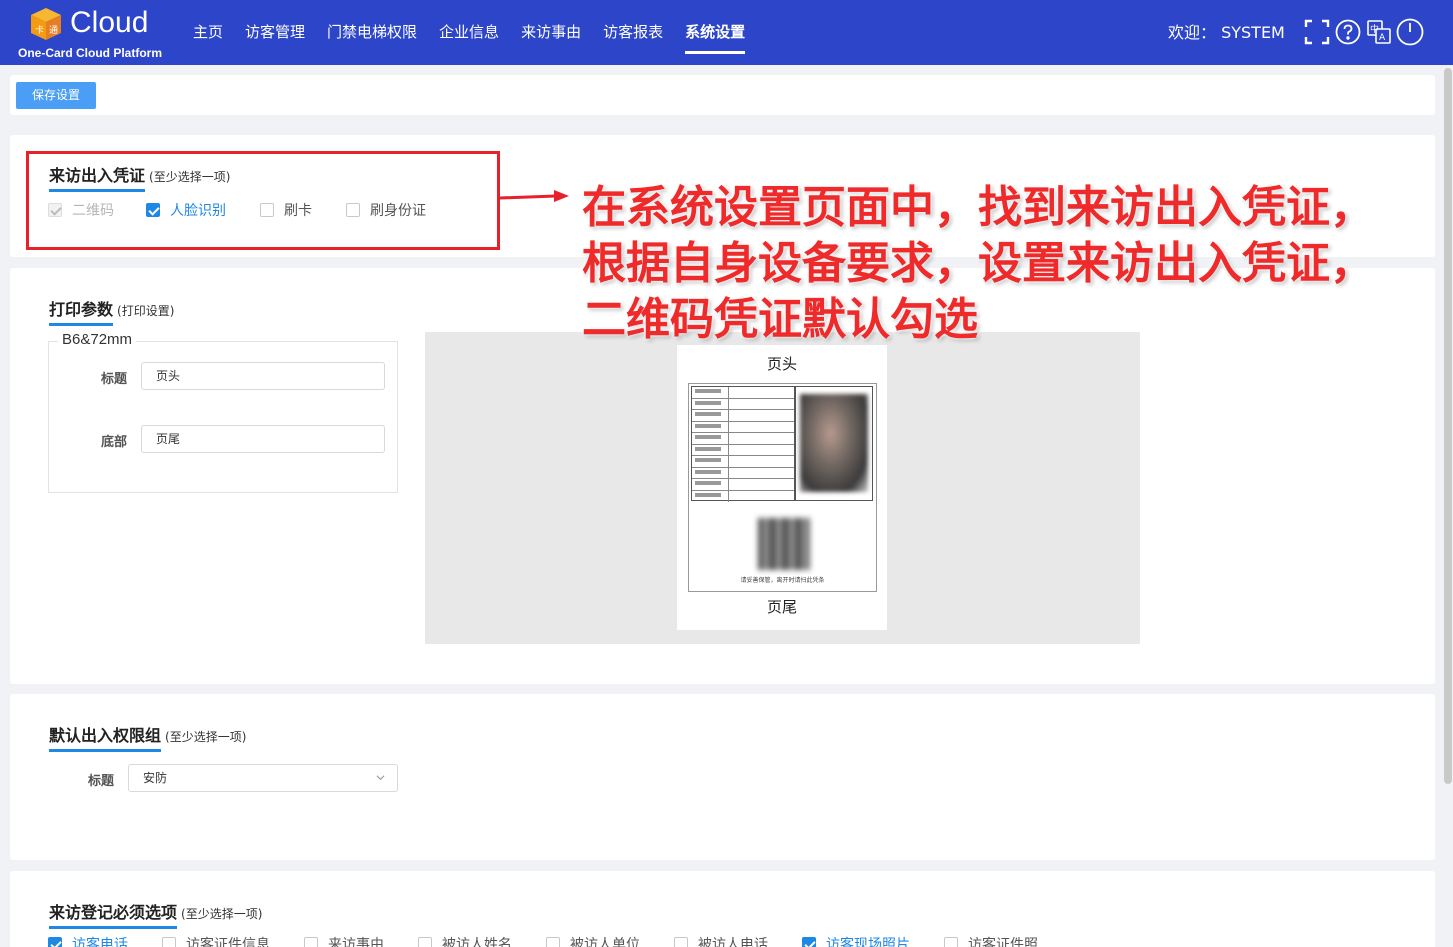 This screenshot has width=1453, height=947. What do you see at coordinates (978, 263) in the screenshot?
I see `annotation-line: 根据自身设备要求，设置来访出入凭证，` at bounding box center [978, 263].